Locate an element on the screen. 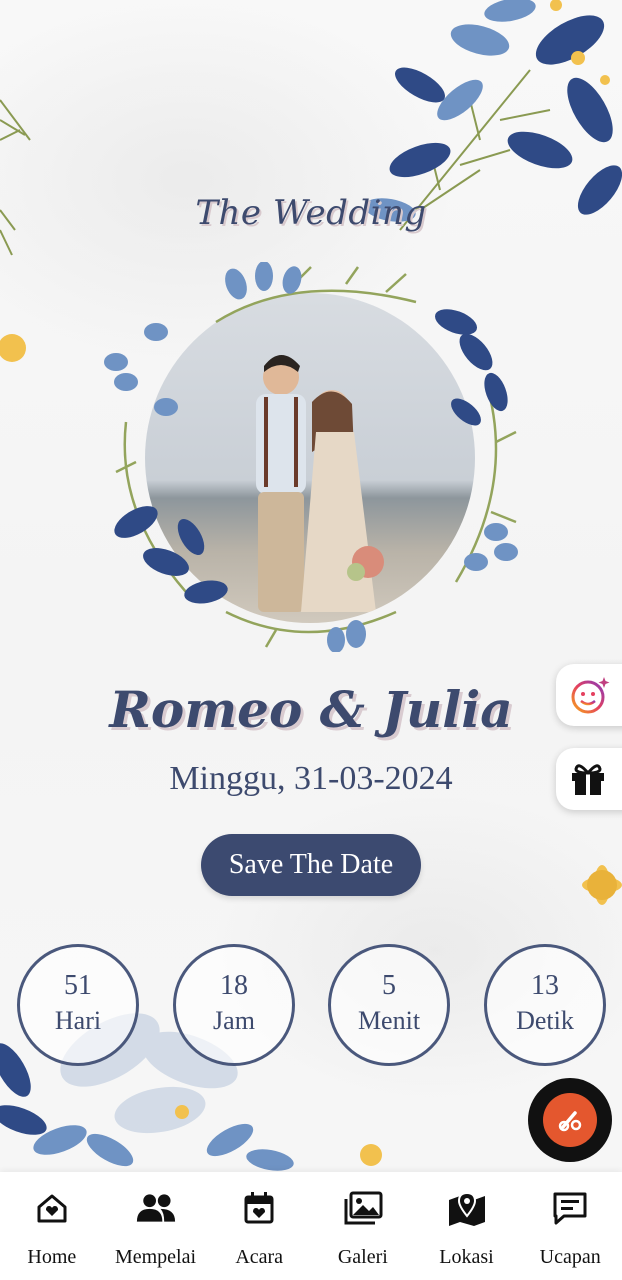  couple-names: Romeo & Julia is located at coordinates (311, 709).